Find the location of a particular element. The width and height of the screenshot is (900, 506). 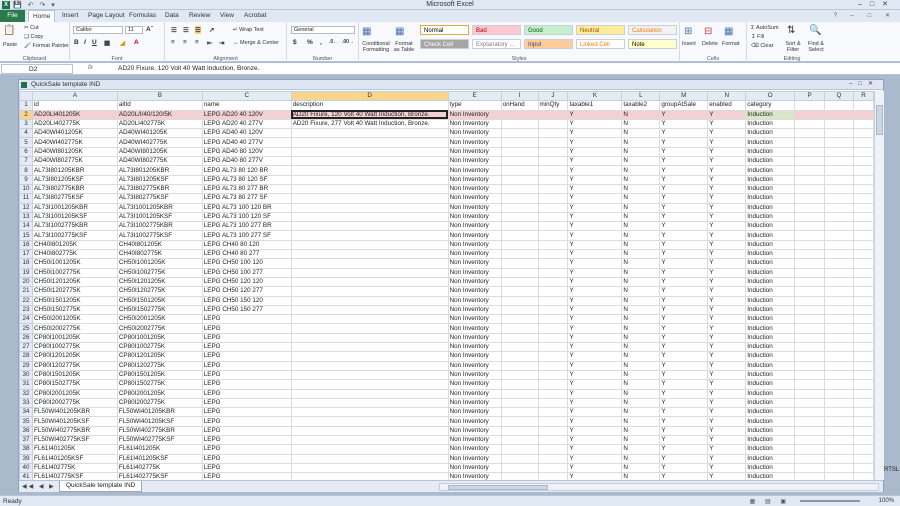

ribbon-controls: ? – □ ✕ is located at coordinates (865, 15).